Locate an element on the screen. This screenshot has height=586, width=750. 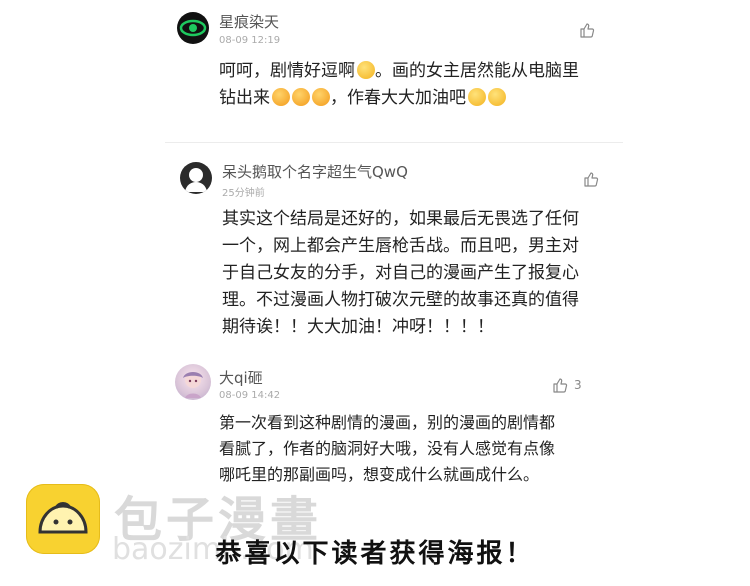
divider is located at coordinates (394, 142).